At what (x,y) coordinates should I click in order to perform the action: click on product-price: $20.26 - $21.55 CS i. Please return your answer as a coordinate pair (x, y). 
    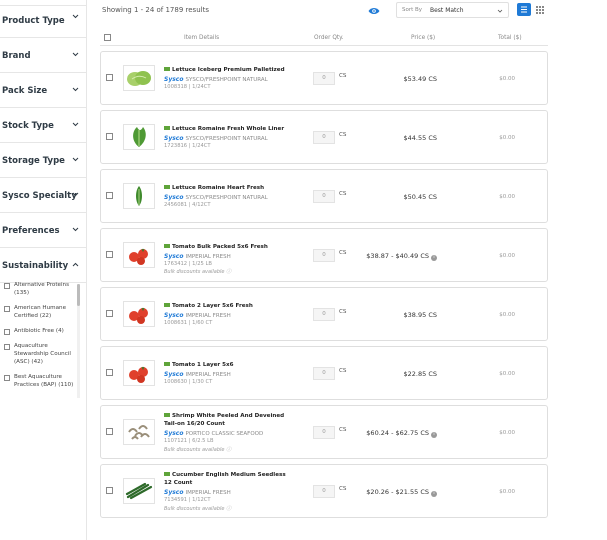
    Looking at the image, I should click on (401, 492).